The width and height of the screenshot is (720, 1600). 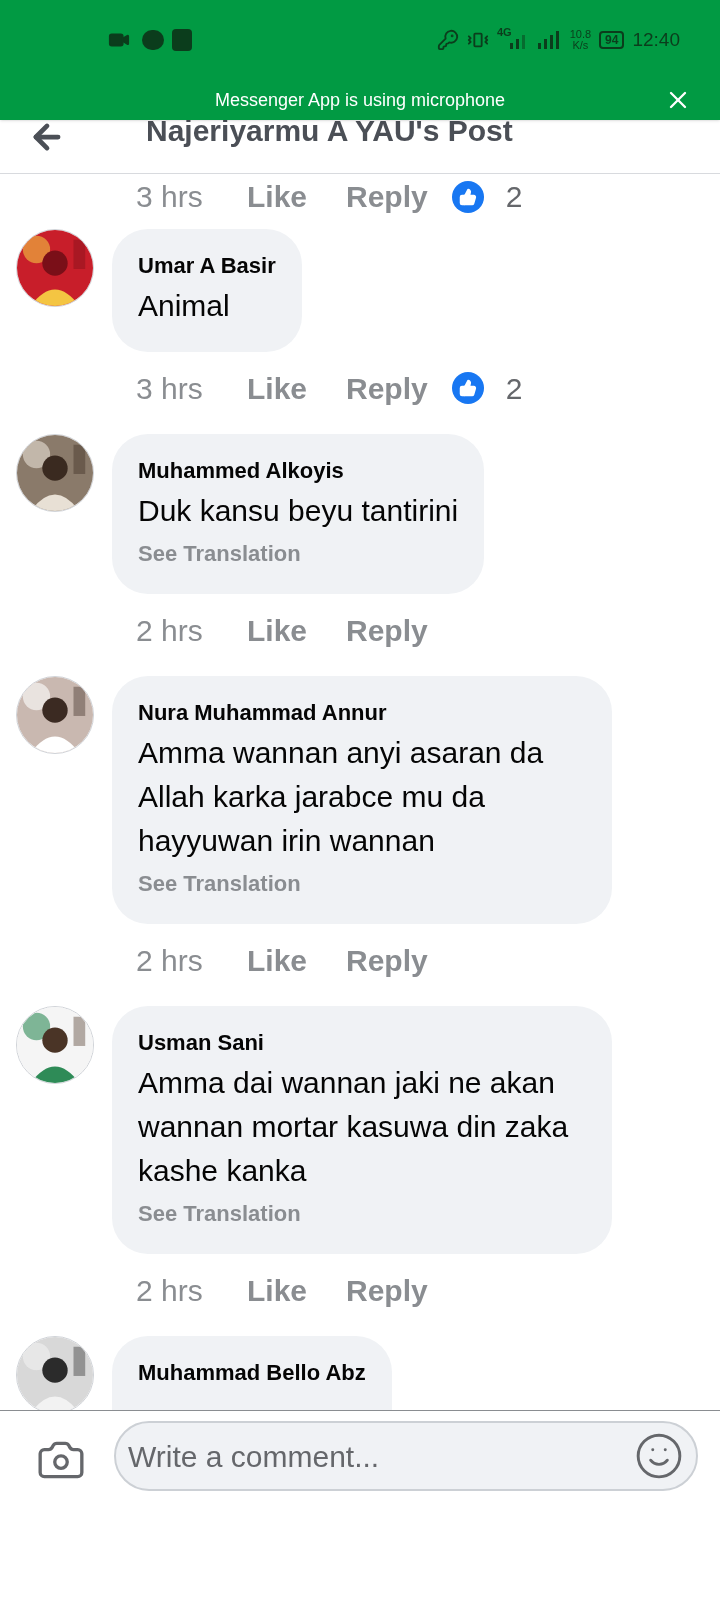 What do you see at coordinates (241, 471) in the screenshot?
I see `commenter-name: Muhammed Alkoyis` at bounding box center [241, 471].